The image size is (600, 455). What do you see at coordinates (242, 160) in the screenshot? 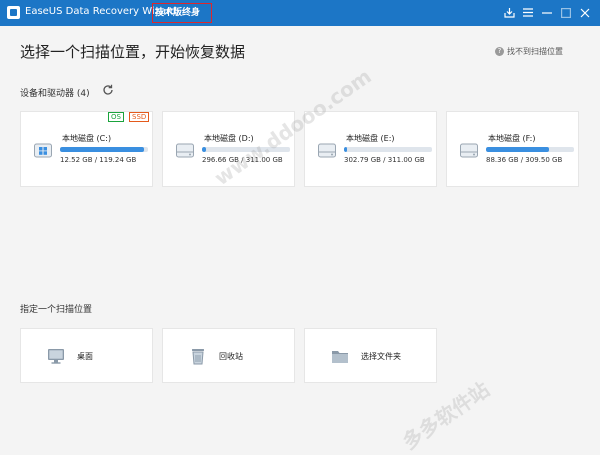
I see `drive-size: 296.66 GB / 311.00 GB` at bounding box center [242, 160].